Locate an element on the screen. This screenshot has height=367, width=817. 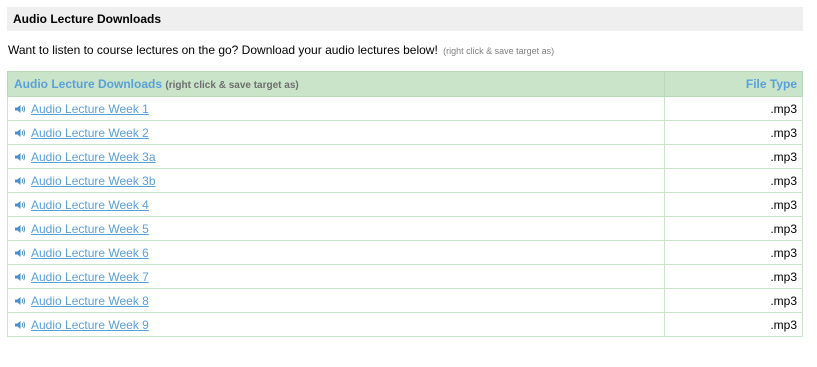
table-row: Audio Lecture Week 3a .mp3 is located at coordinates (405, 156).